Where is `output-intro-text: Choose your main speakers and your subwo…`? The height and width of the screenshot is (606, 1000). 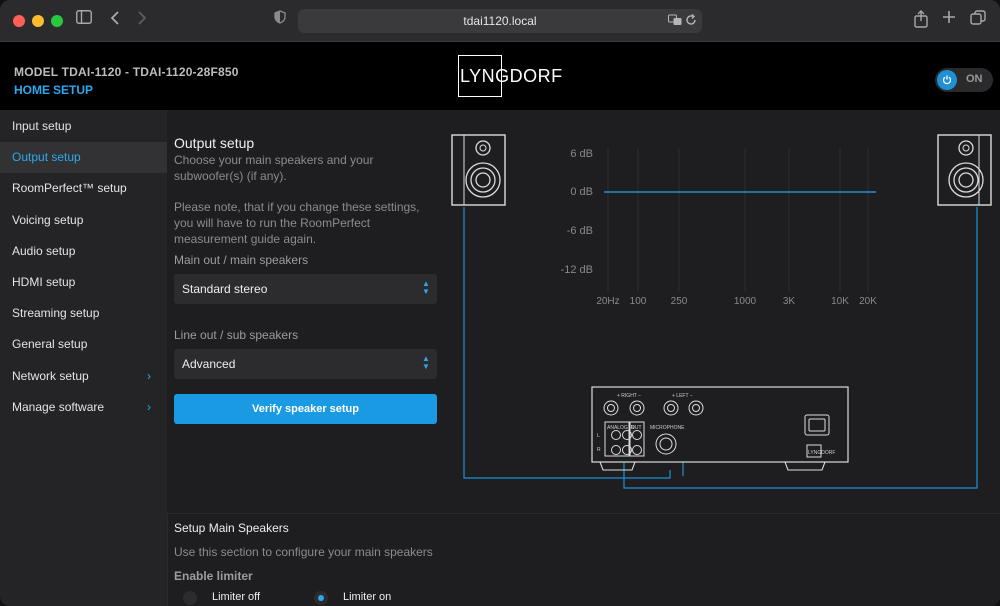 output-intro-text: Choose your main speakers and your subwo… is located at coordinates (274, 168).